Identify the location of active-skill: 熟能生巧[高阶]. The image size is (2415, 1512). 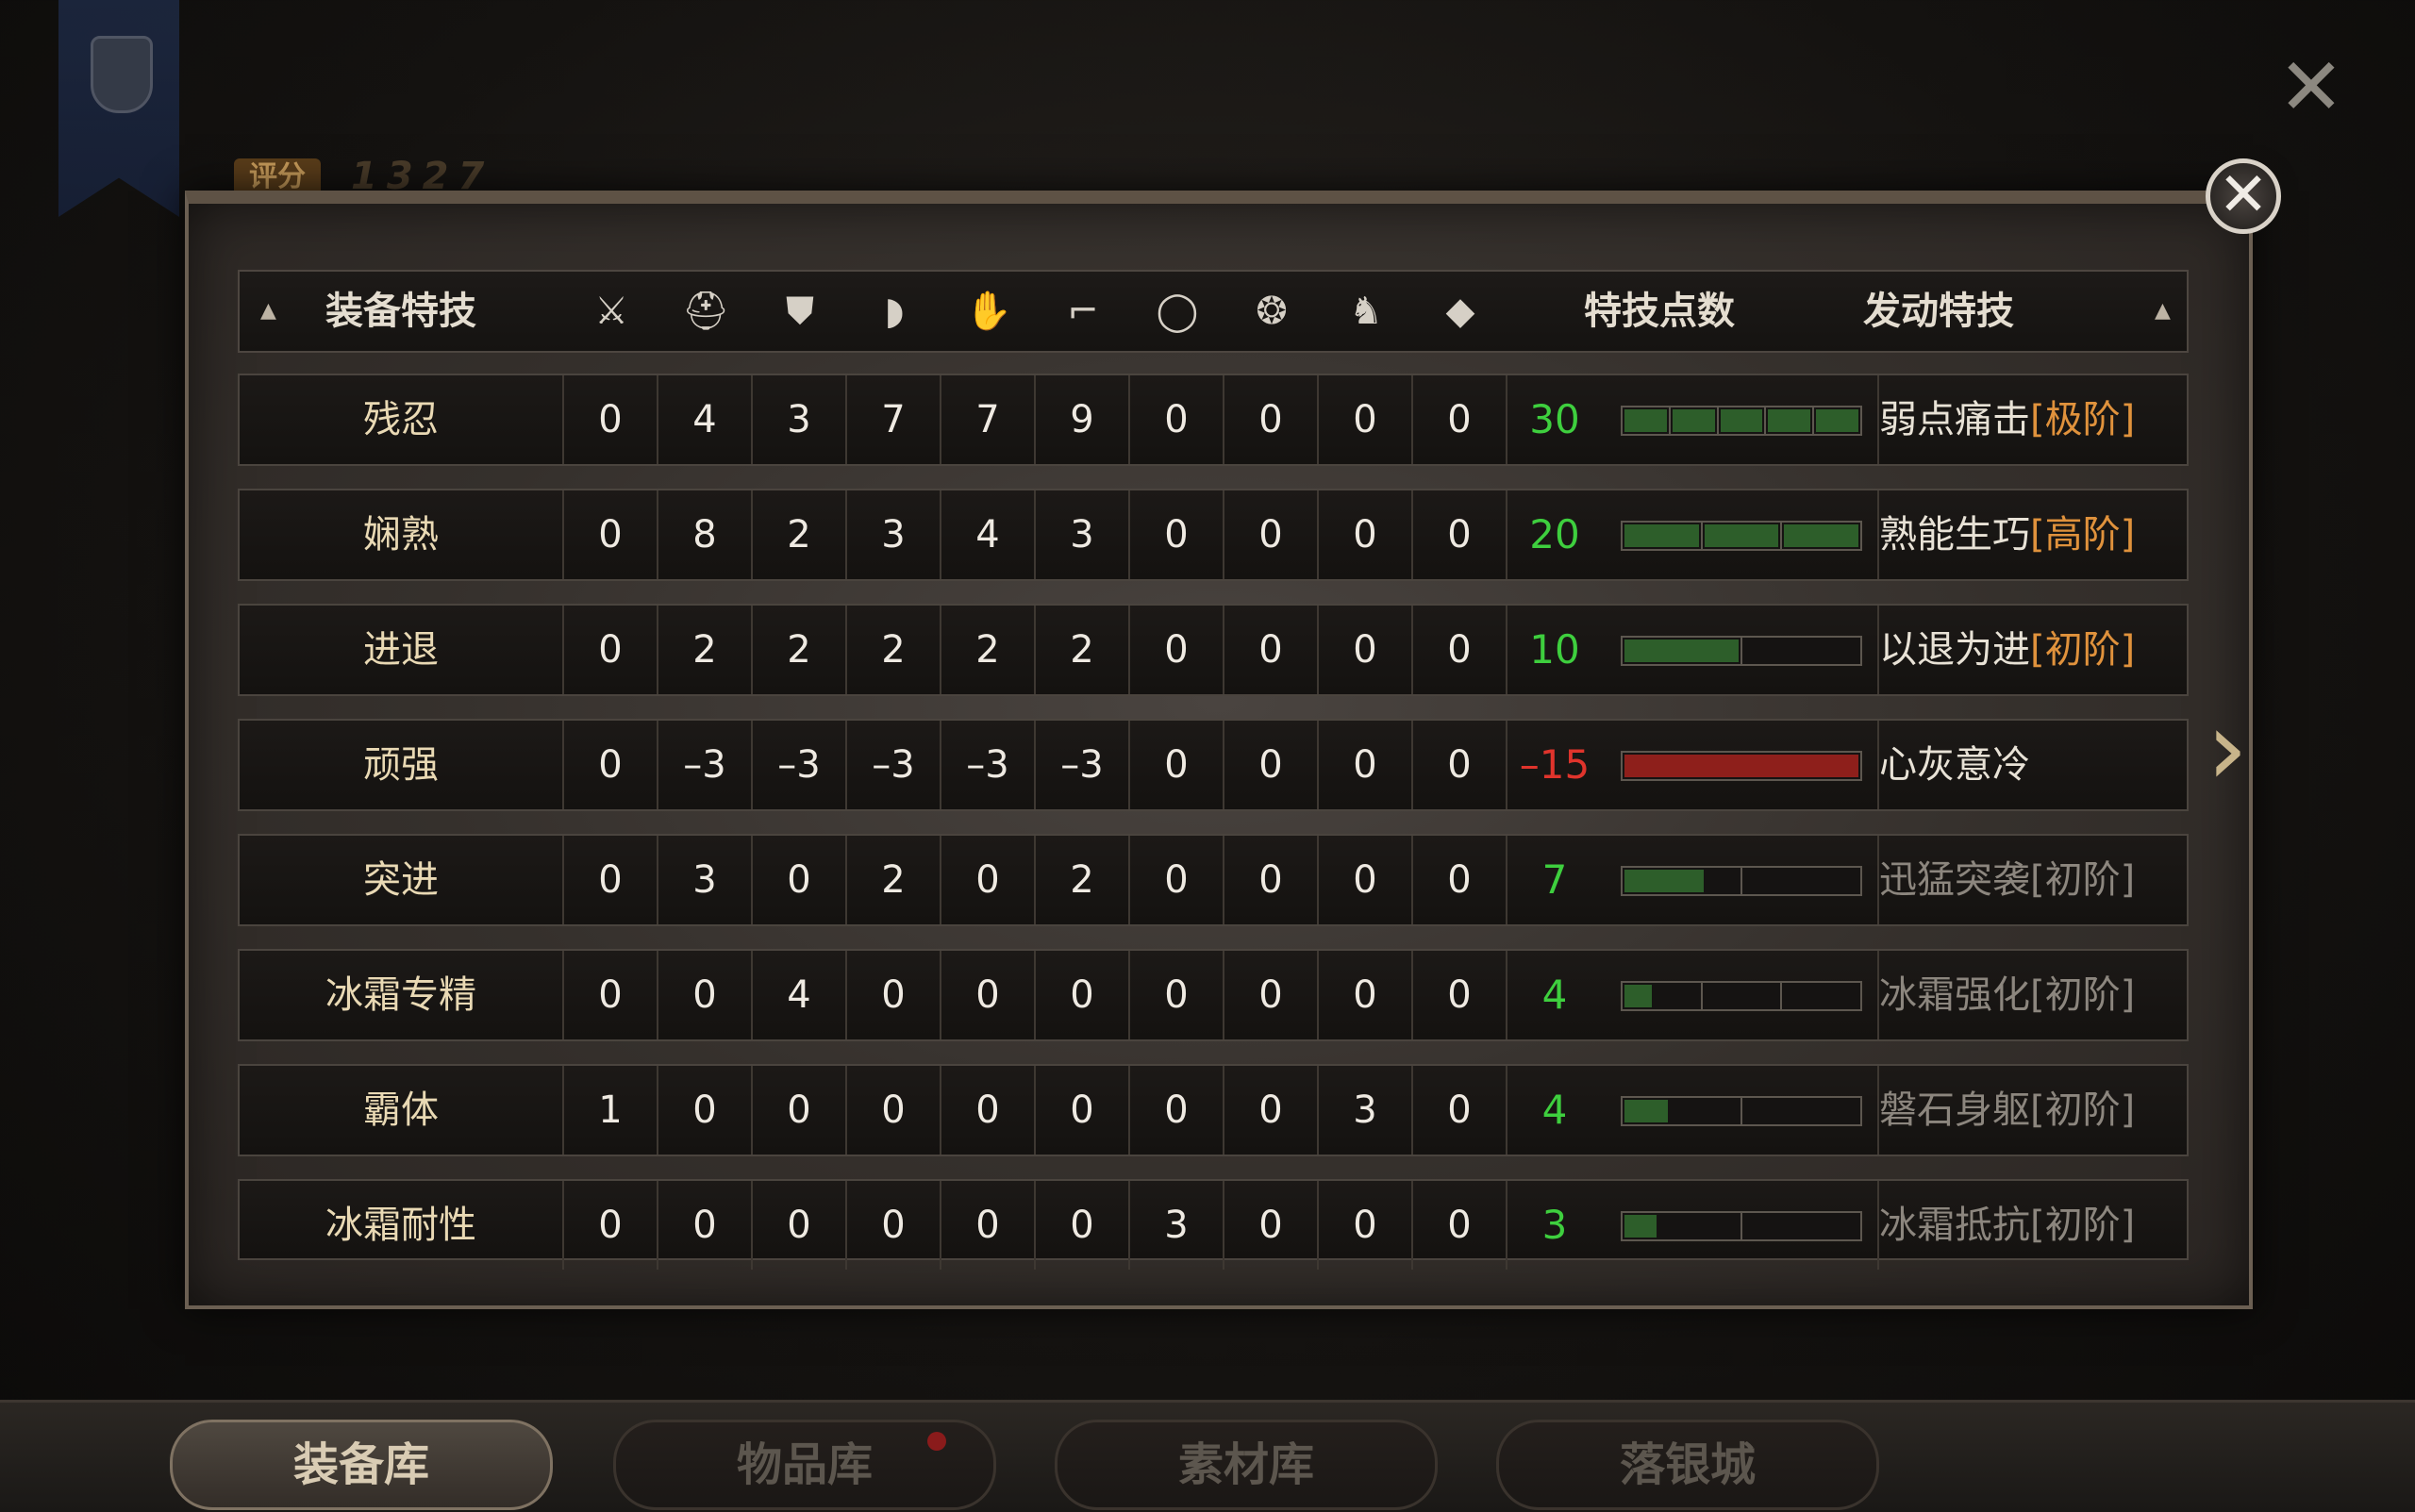
(2007, 534).